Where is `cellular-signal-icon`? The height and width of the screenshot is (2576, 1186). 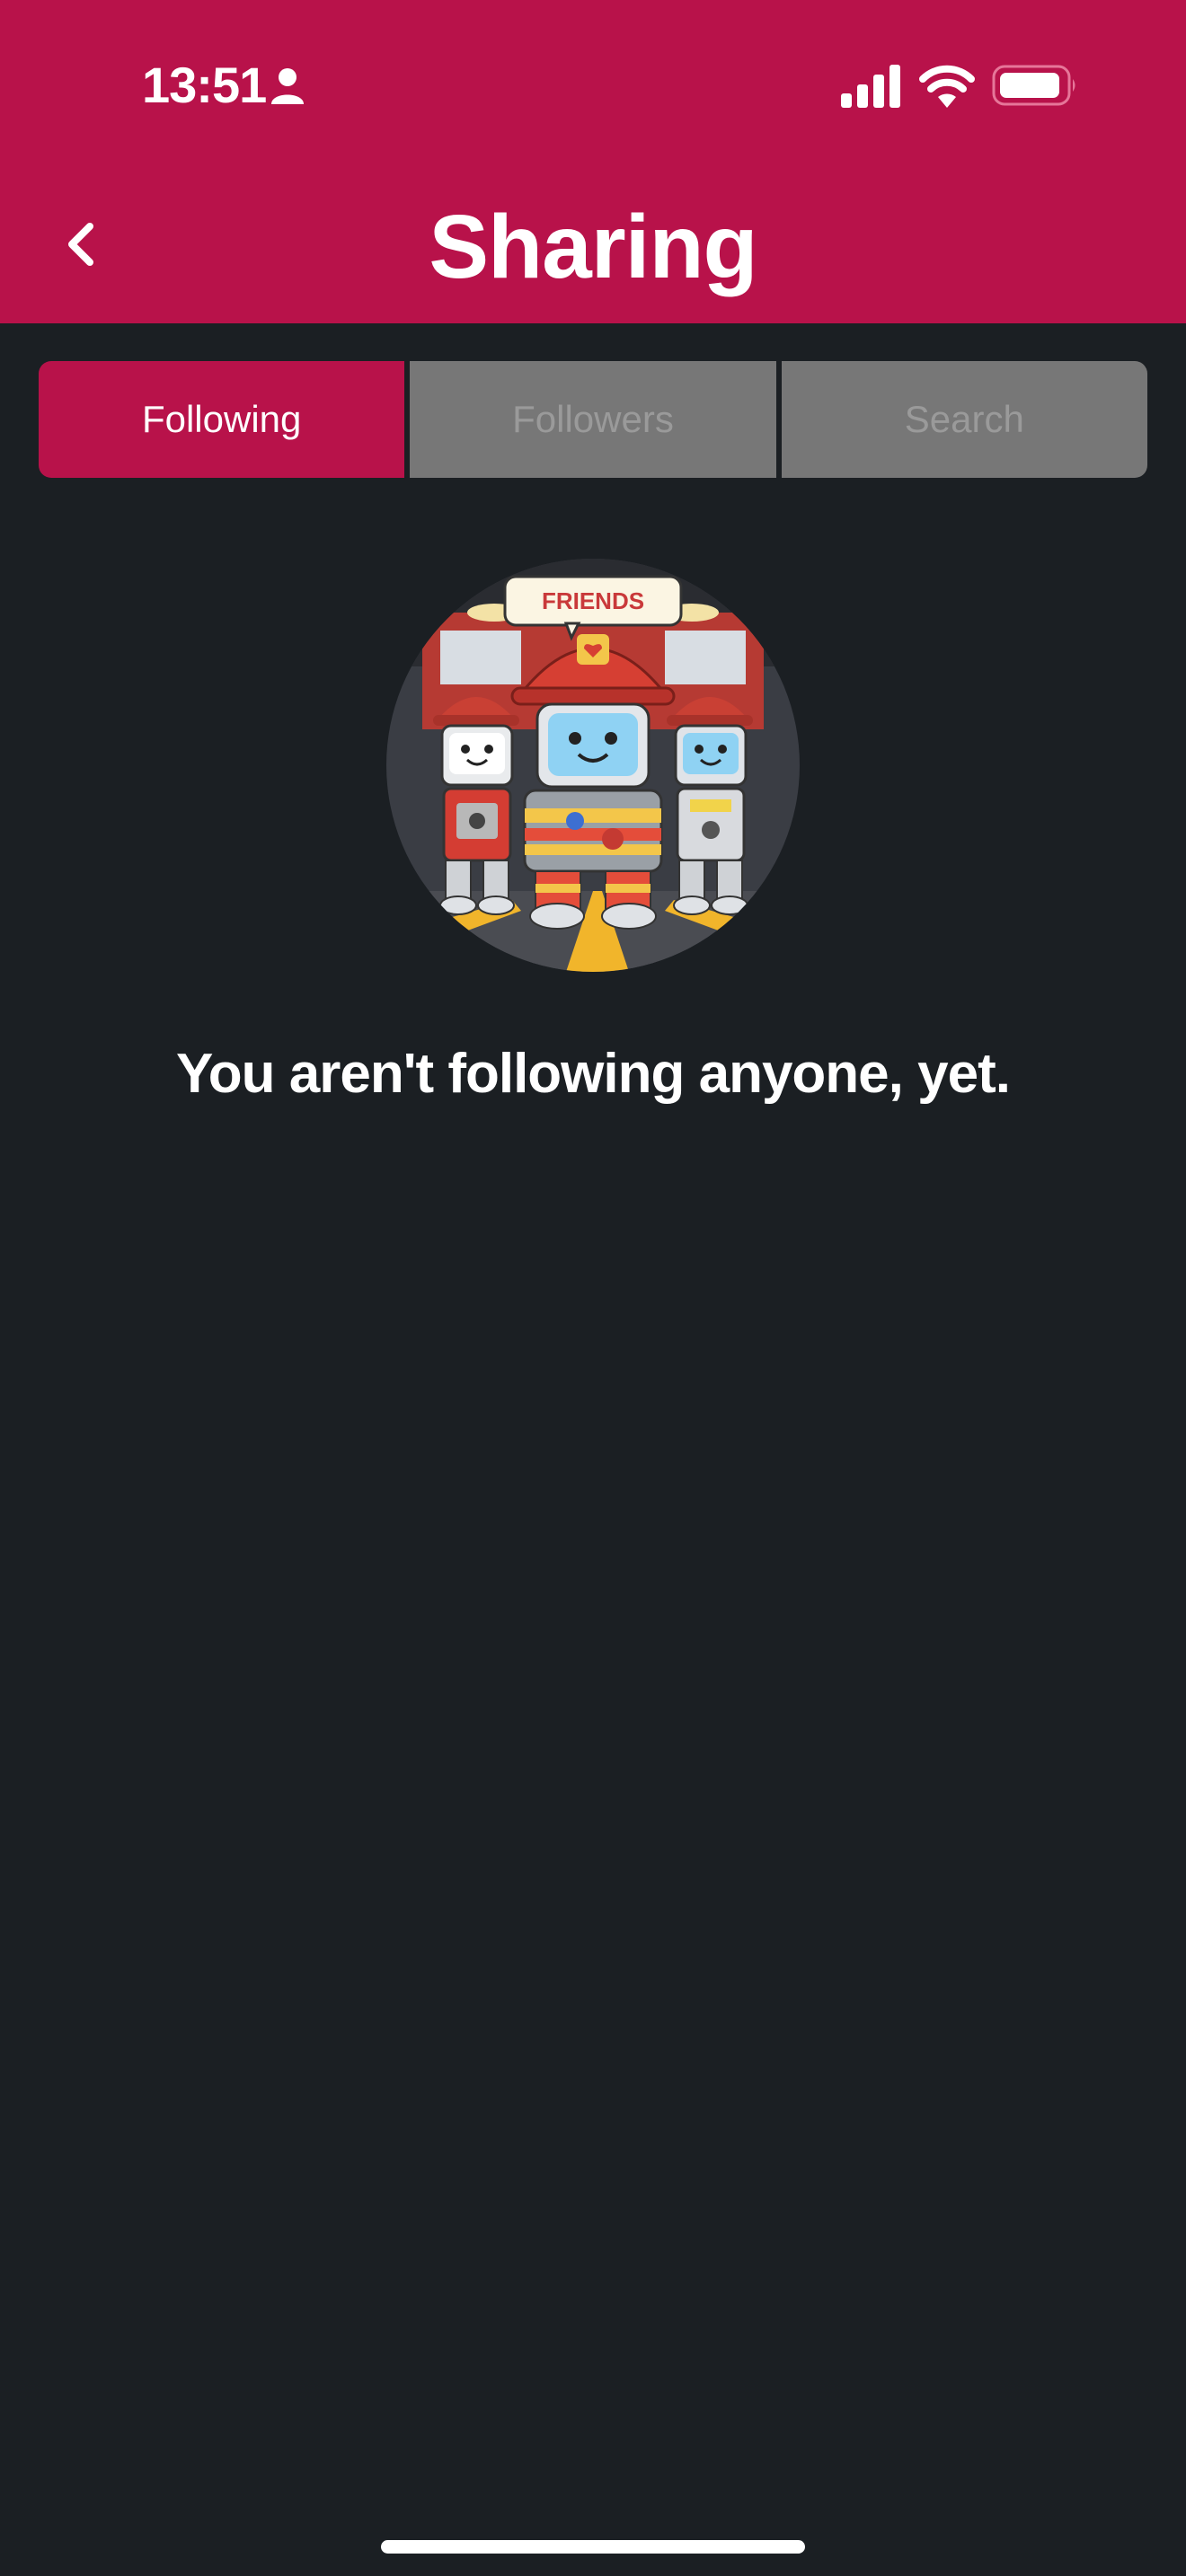
cellular-signal-icon is located at coordinates (870, 86).